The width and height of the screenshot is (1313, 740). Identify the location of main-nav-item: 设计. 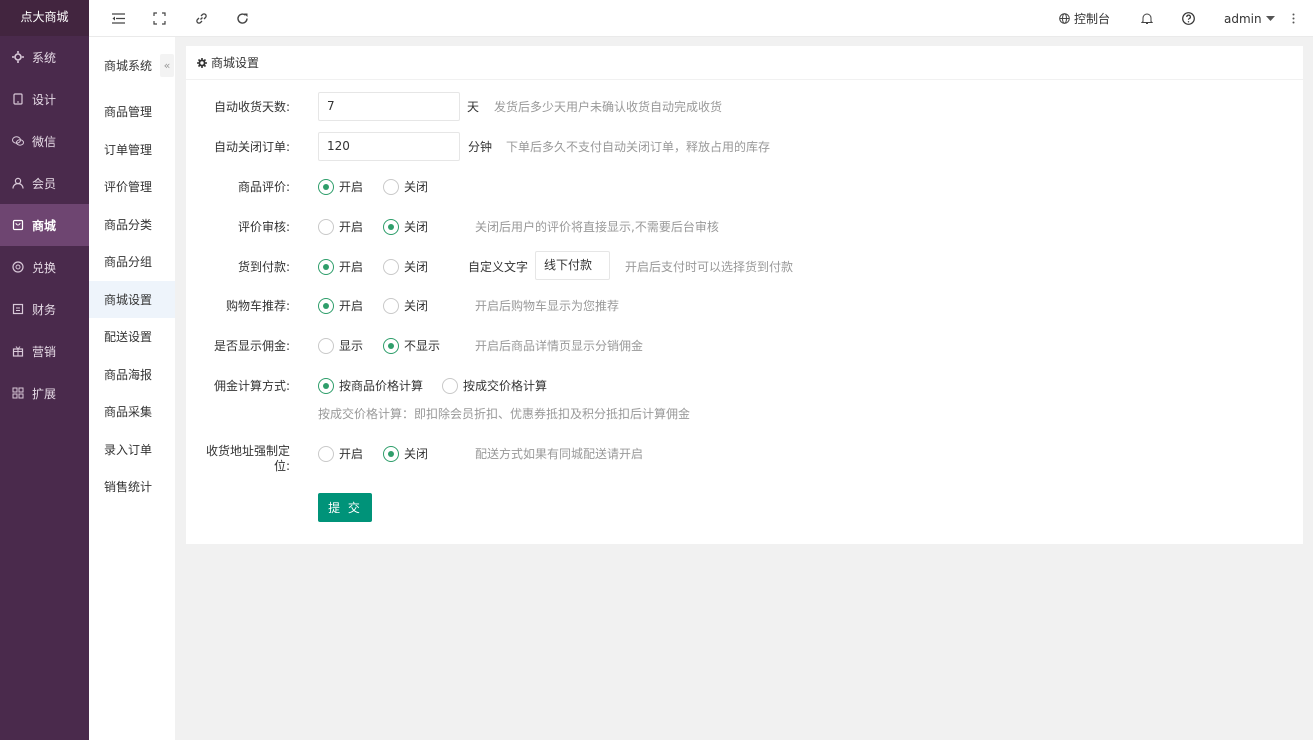
(44, 99).